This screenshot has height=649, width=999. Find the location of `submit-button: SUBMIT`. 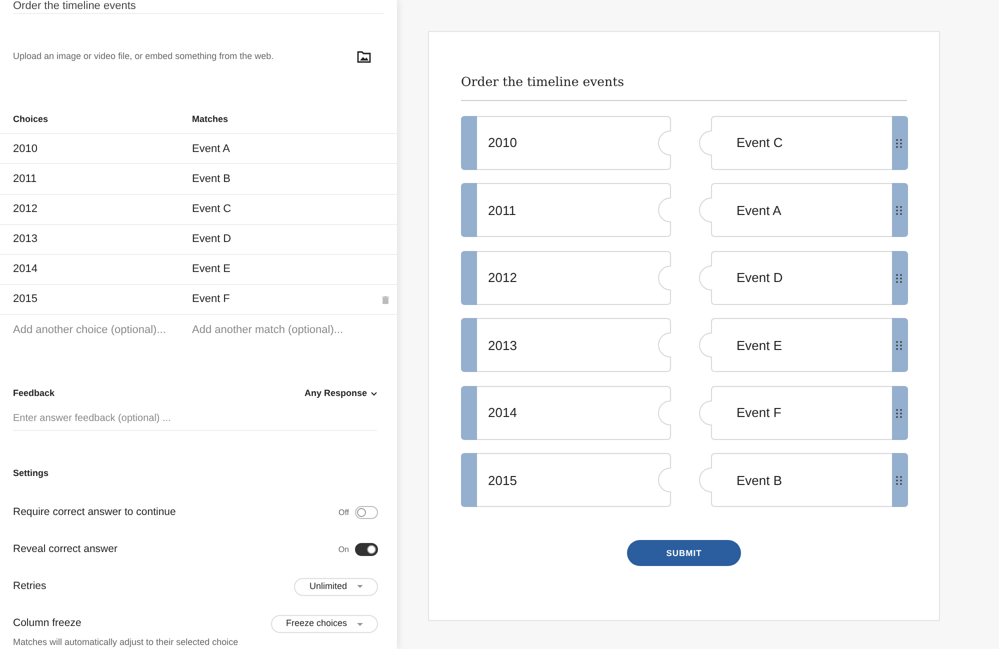

submit-button: SUBMIT is located at coordinates (684, 553).